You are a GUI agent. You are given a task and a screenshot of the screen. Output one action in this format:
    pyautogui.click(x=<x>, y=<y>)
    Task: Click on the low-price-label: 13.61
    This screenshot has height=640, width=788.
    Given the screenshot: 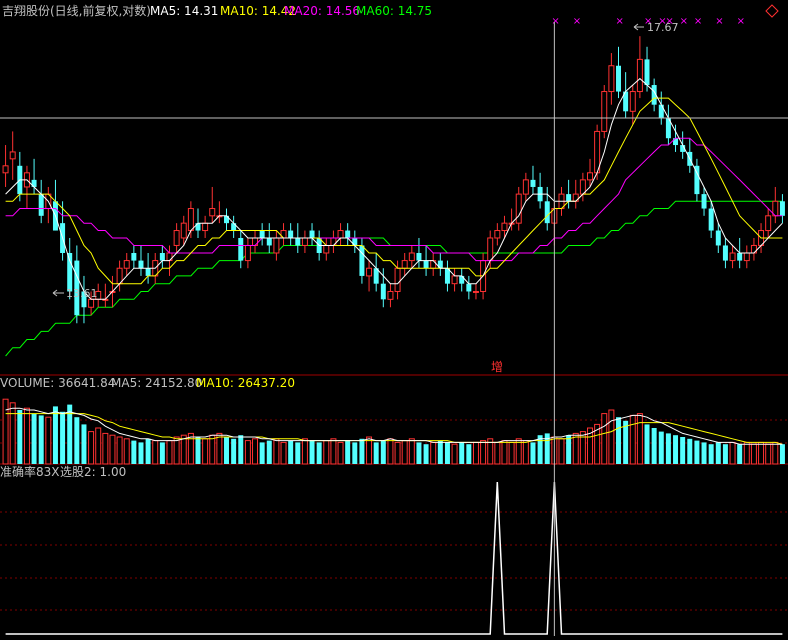 What is the action you would take?
    pyautogui.click(x=82, y=293)
    